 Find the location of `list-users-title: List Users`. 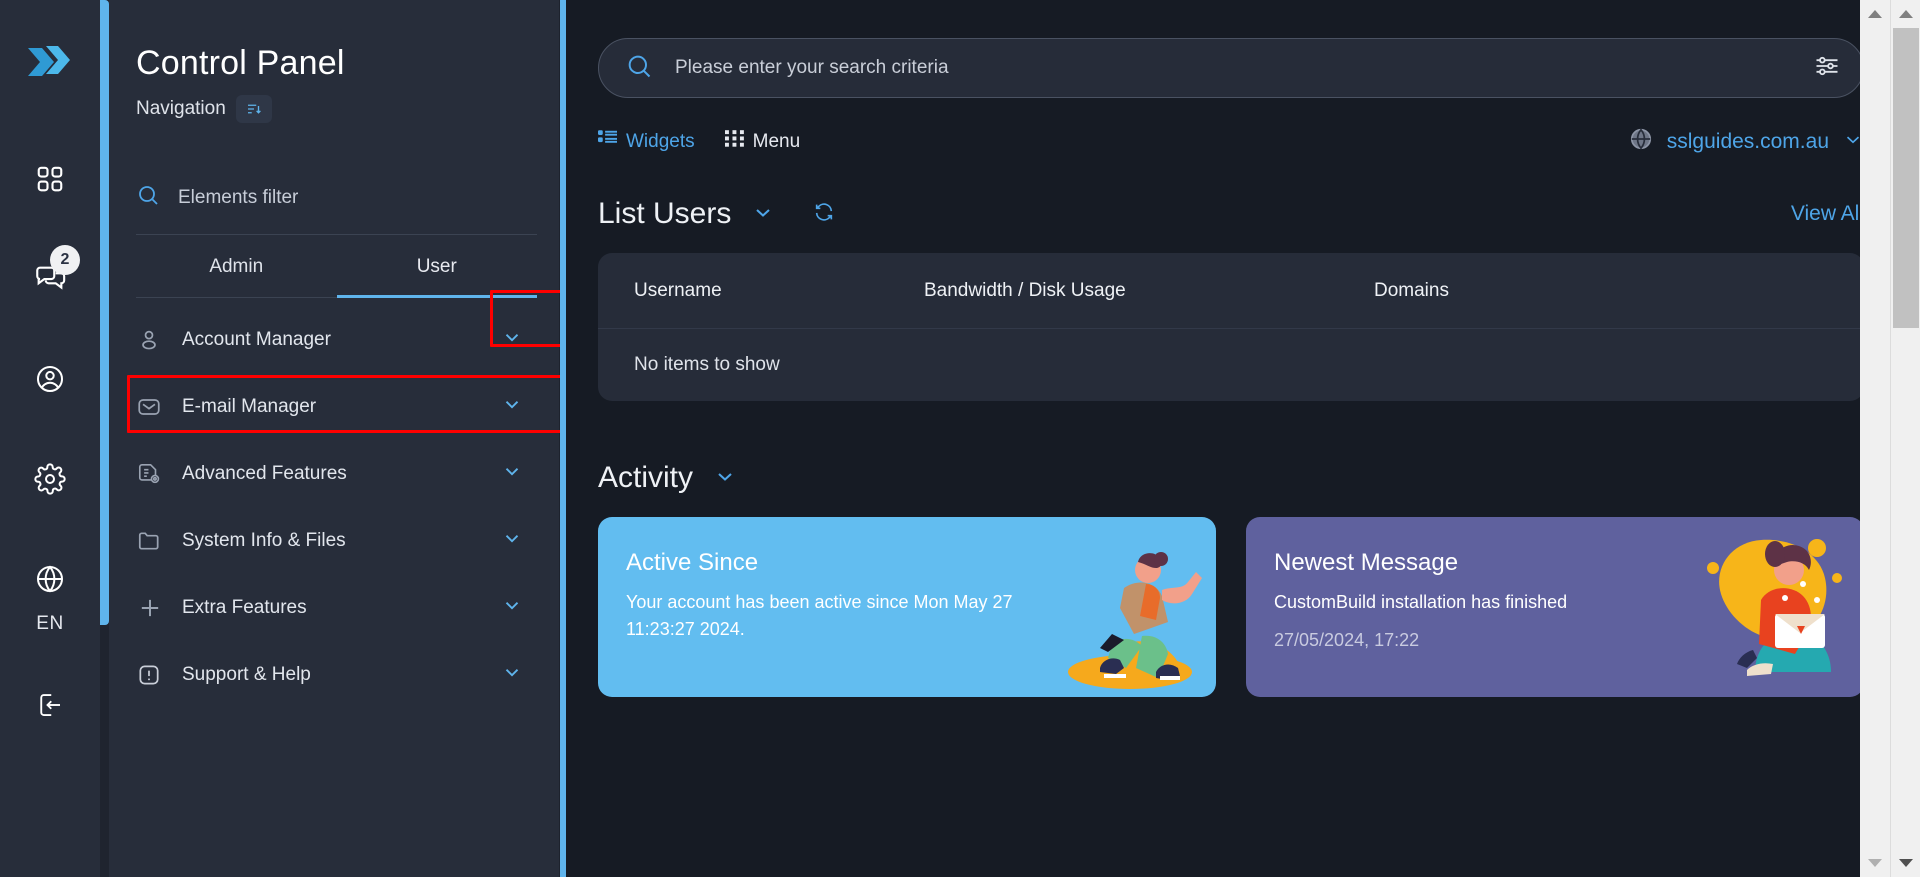

list-users-title: List Users is located at coordinates (665, 213).